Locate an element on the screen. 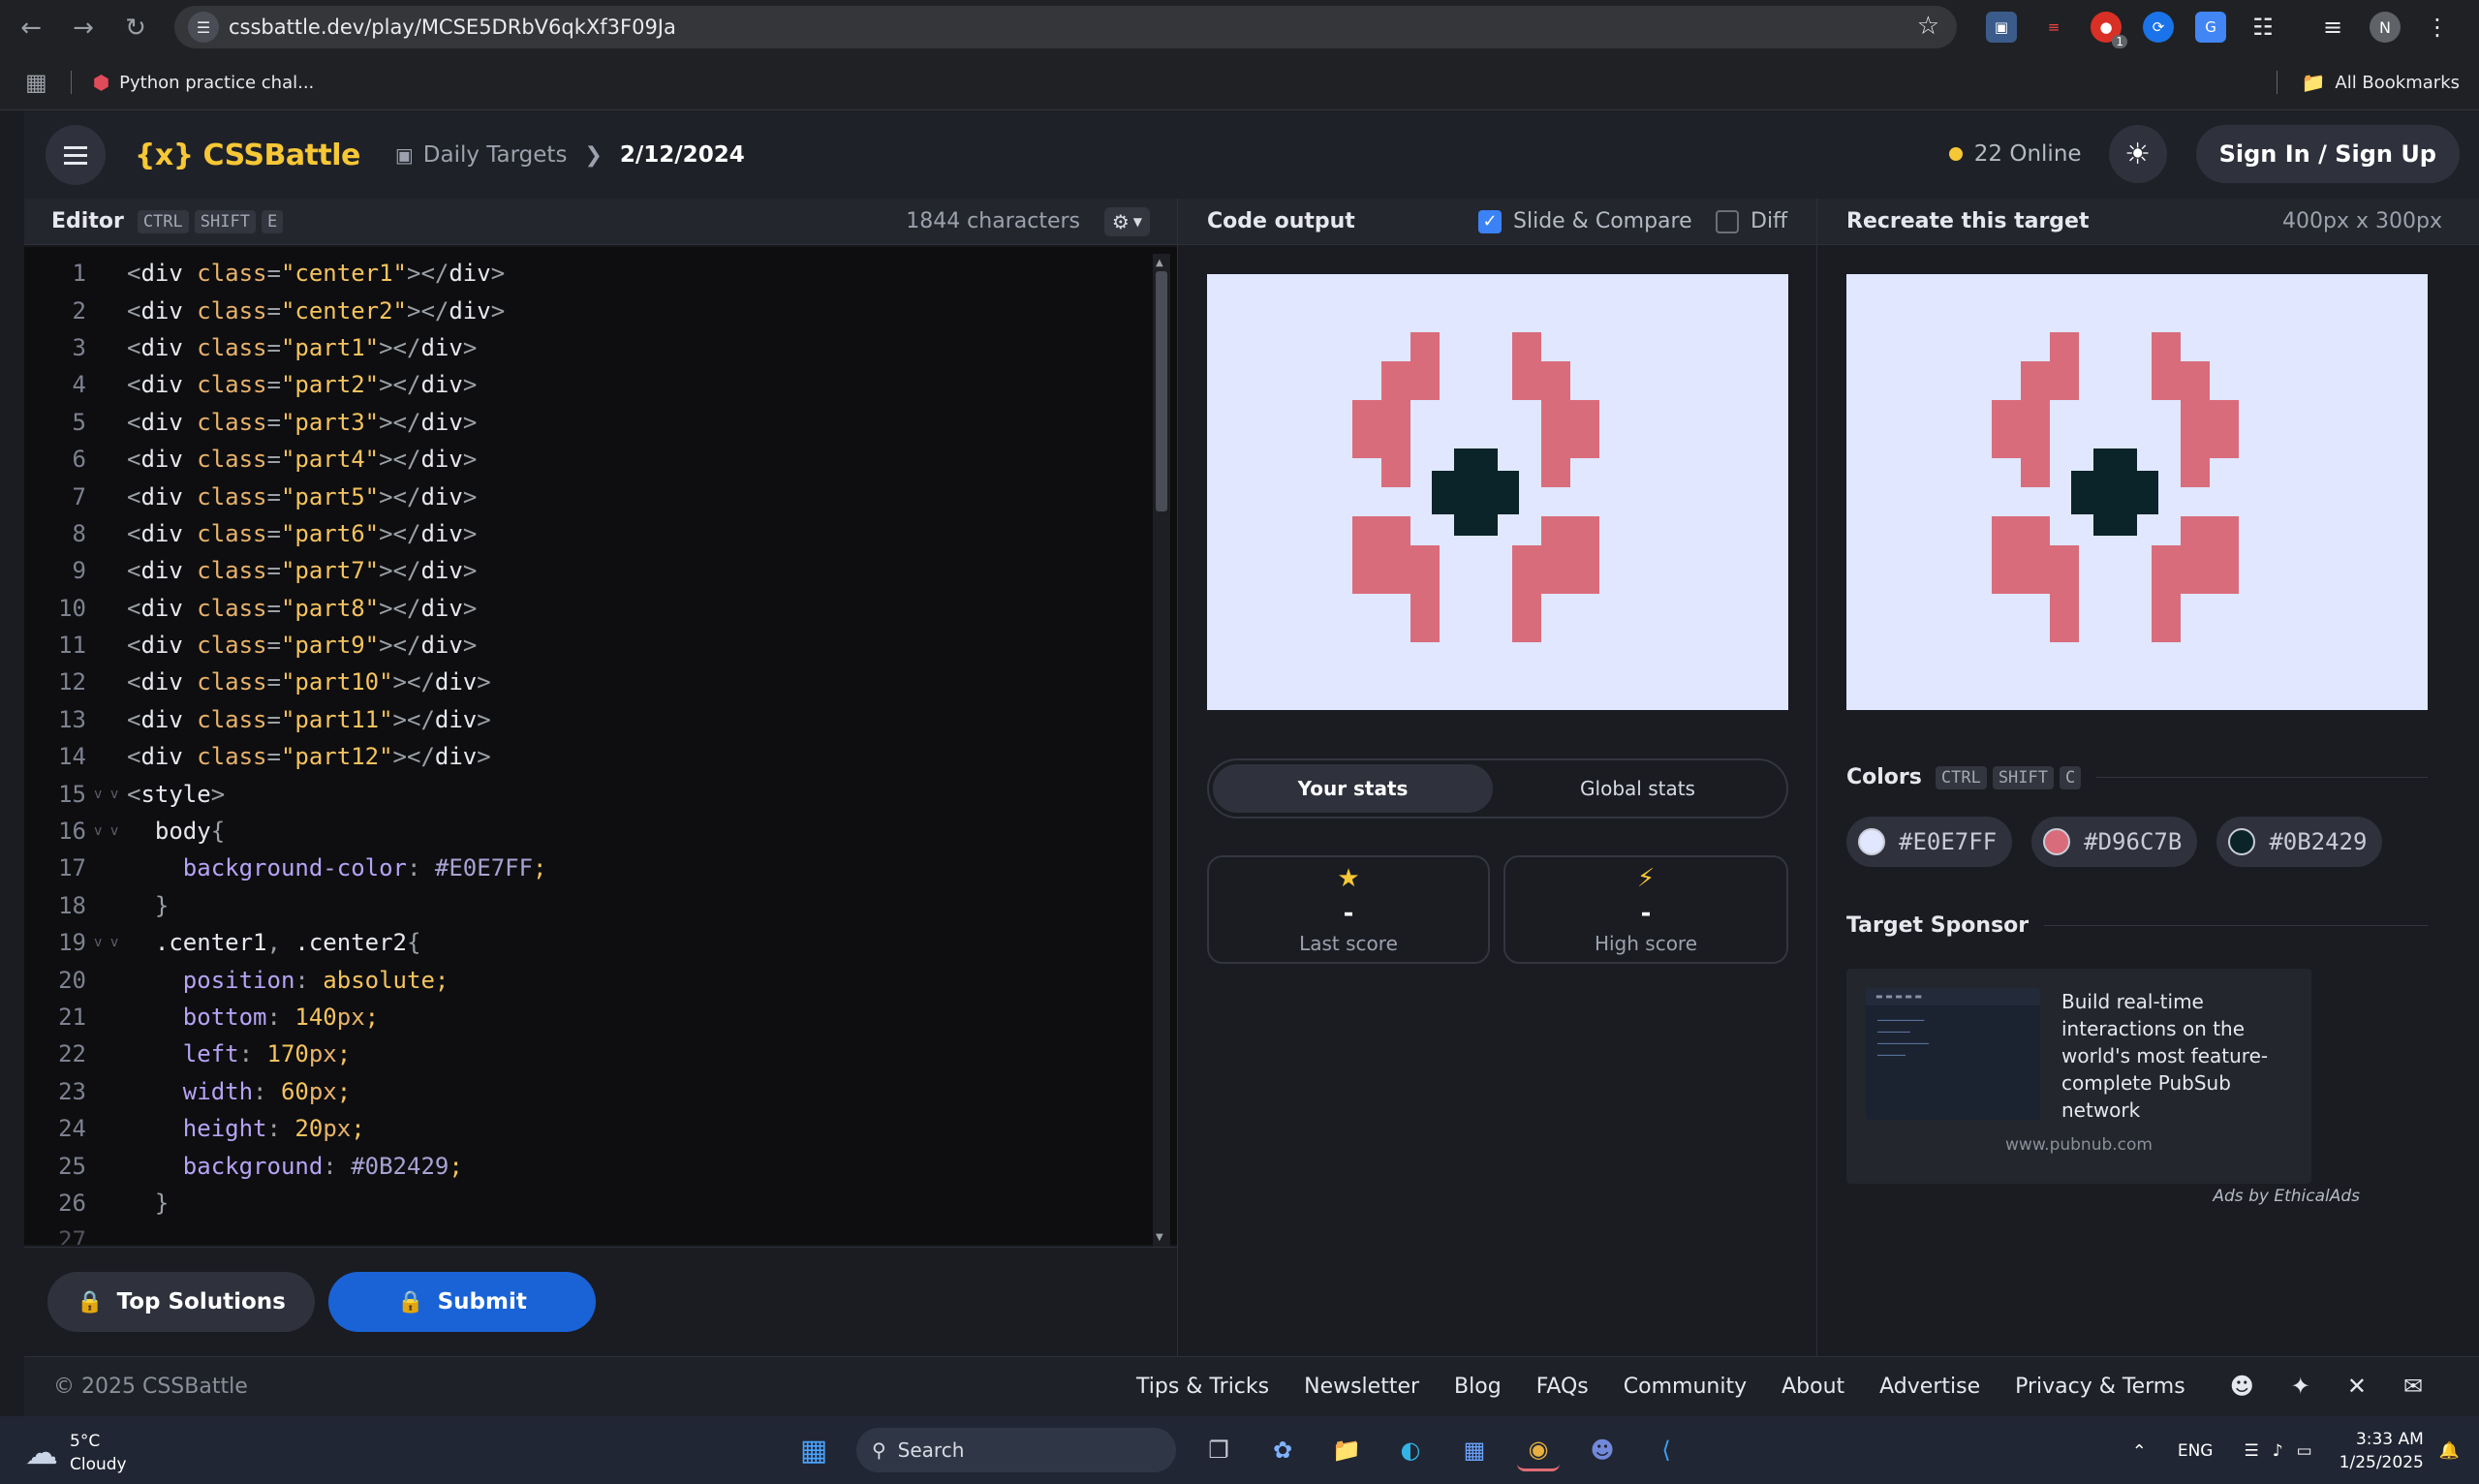 Image resolution: width=2479 pixels, height=1484 pixels. colors-title: Colors is located at coordinates (1884, 777).